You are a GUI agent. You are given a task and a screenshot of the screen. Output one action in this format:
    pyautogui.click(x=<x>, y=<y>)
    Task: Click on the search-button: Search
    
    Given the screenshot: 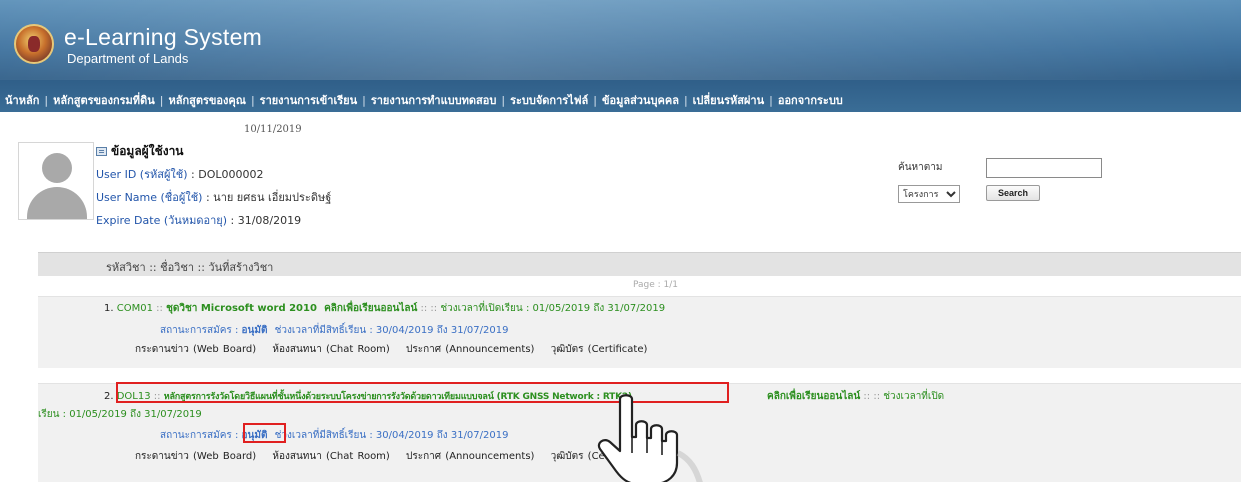 What is the action you would take?
    pyautogui.click(x=1013, y=193)
    